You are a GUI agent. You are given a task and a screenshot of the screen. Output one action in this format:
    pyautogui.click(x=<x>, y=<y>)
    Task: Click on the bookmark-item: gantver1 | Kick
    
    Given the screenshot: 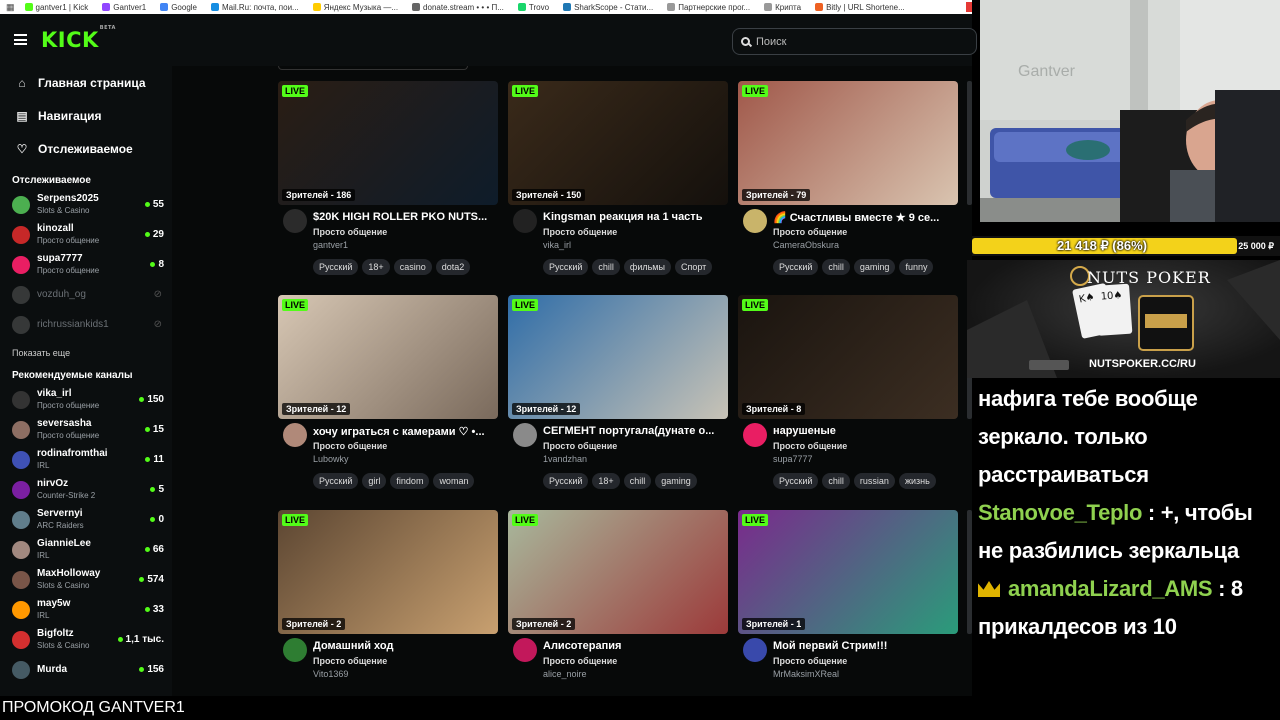 What is the action you would take?
    pyautogui.click(x=56, y=7)
    